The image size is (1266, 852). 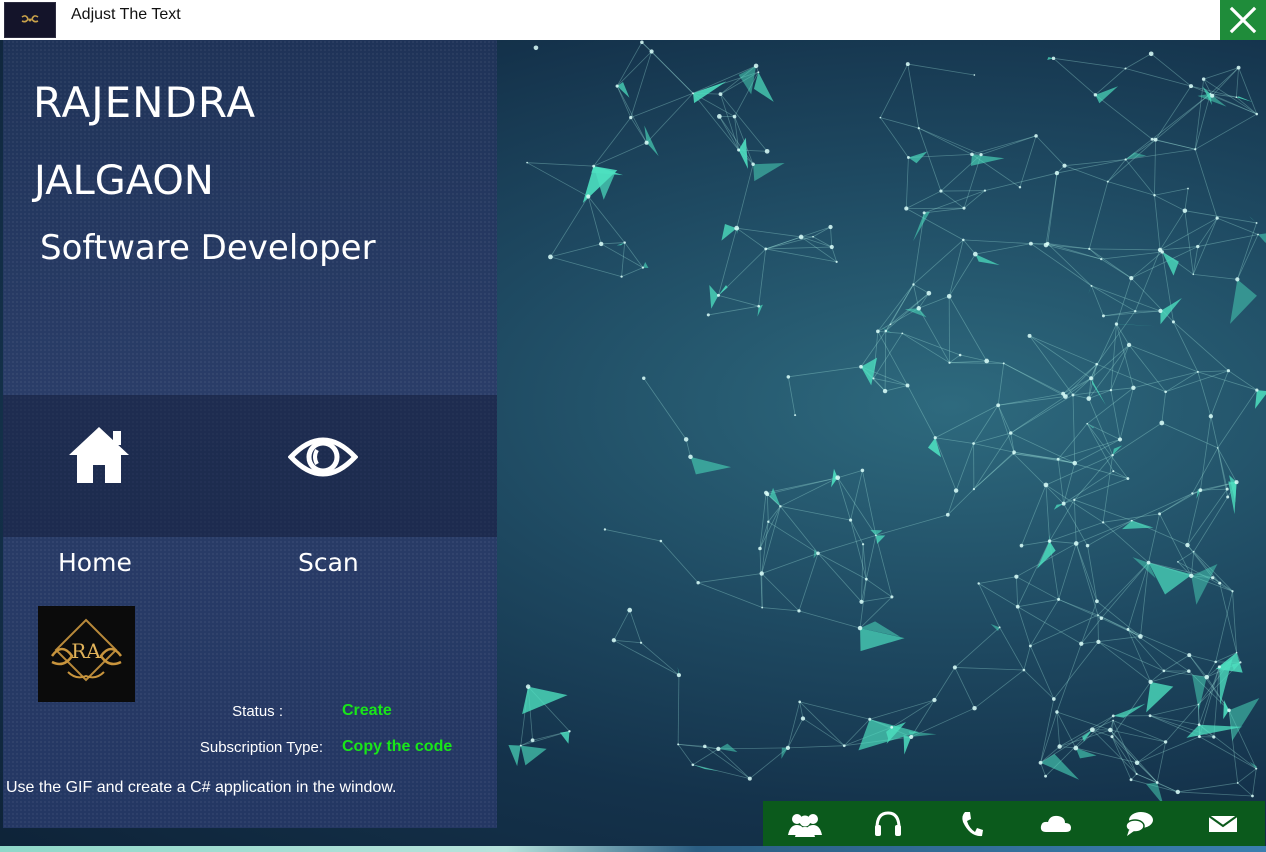 I want to click on eye-icon, so click(x=323, y=457).